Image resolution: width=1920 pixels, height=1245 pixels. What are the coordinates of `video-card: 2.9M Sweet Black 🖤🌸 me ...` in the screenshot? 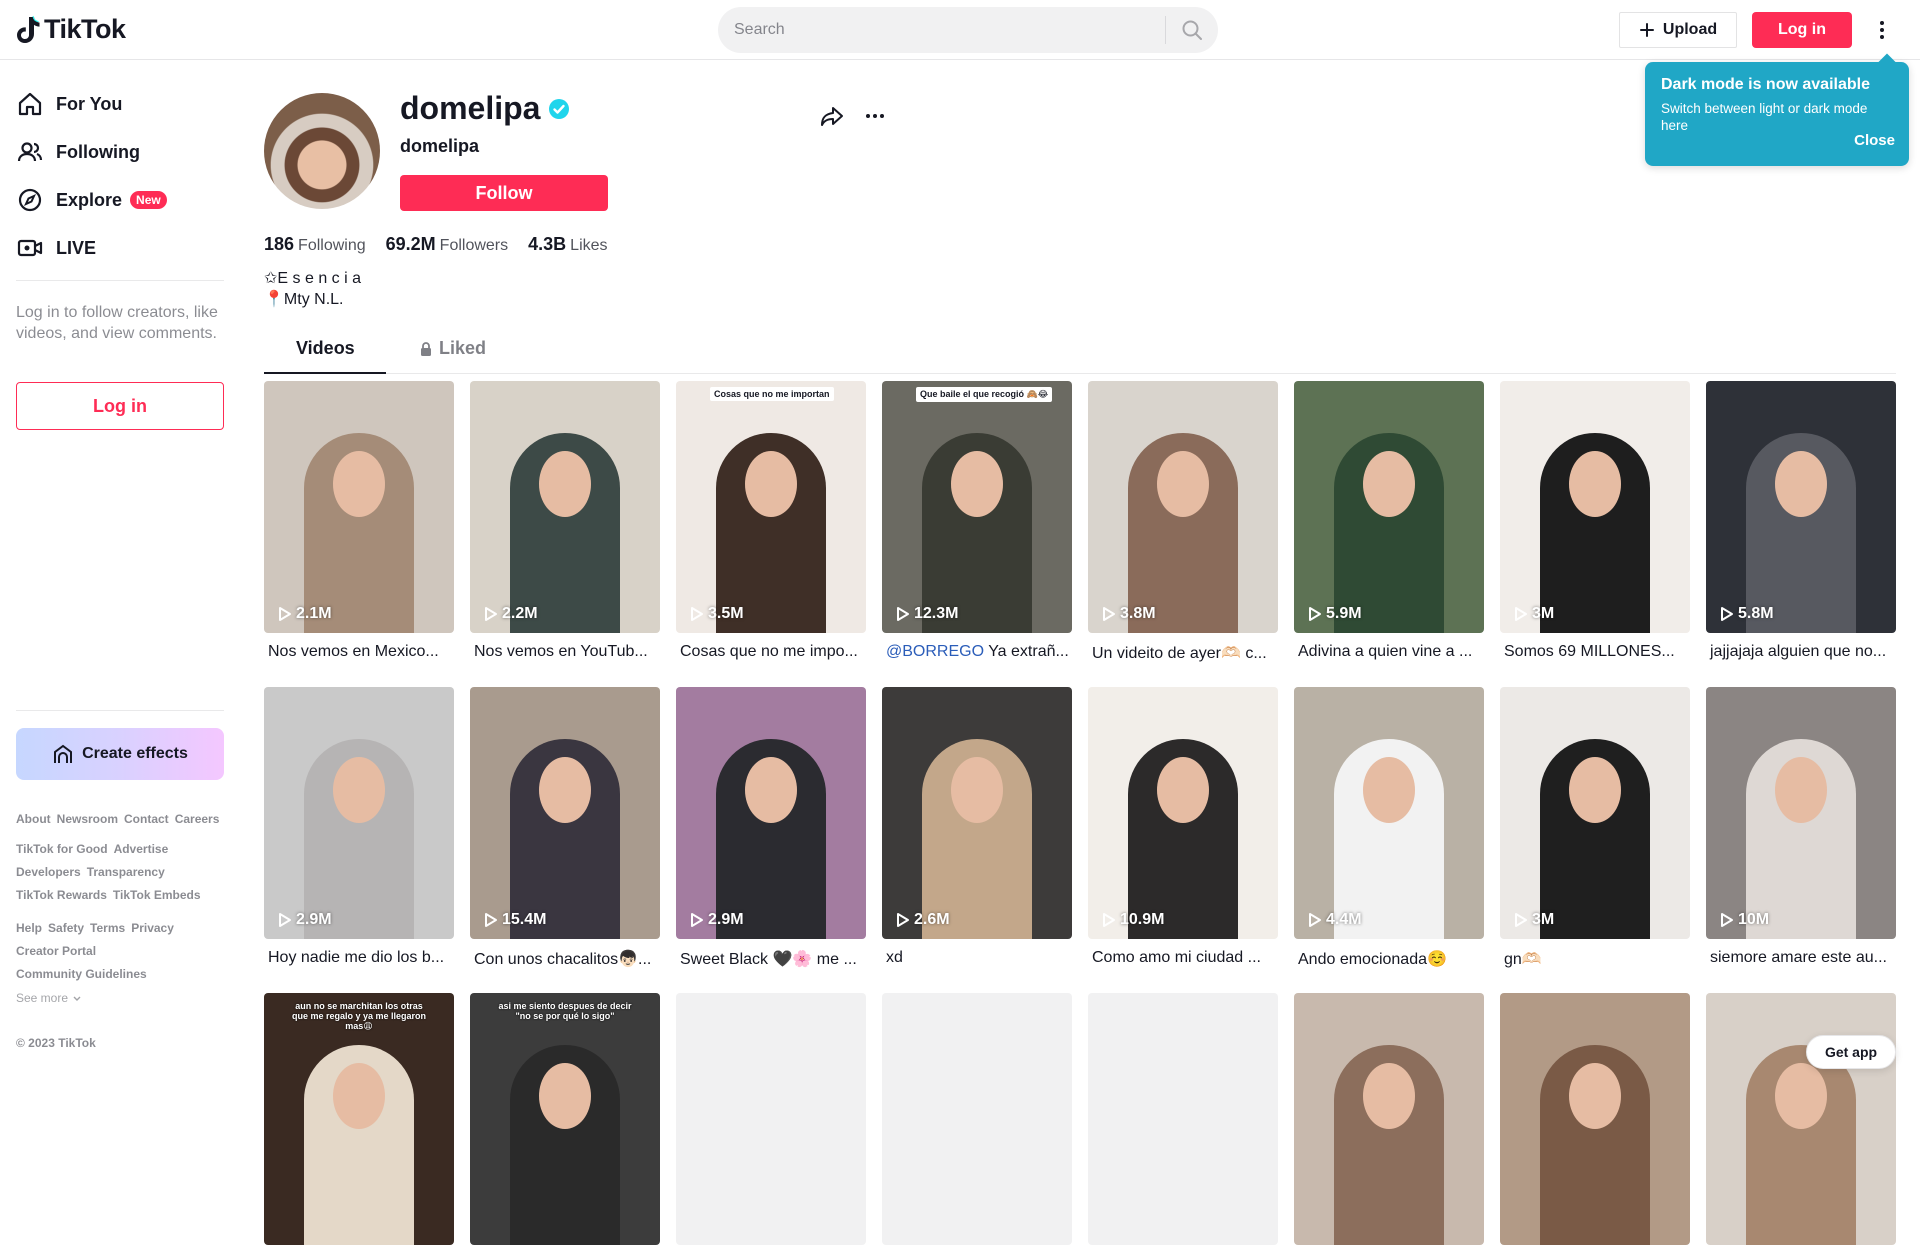 It's located at (771, 828).